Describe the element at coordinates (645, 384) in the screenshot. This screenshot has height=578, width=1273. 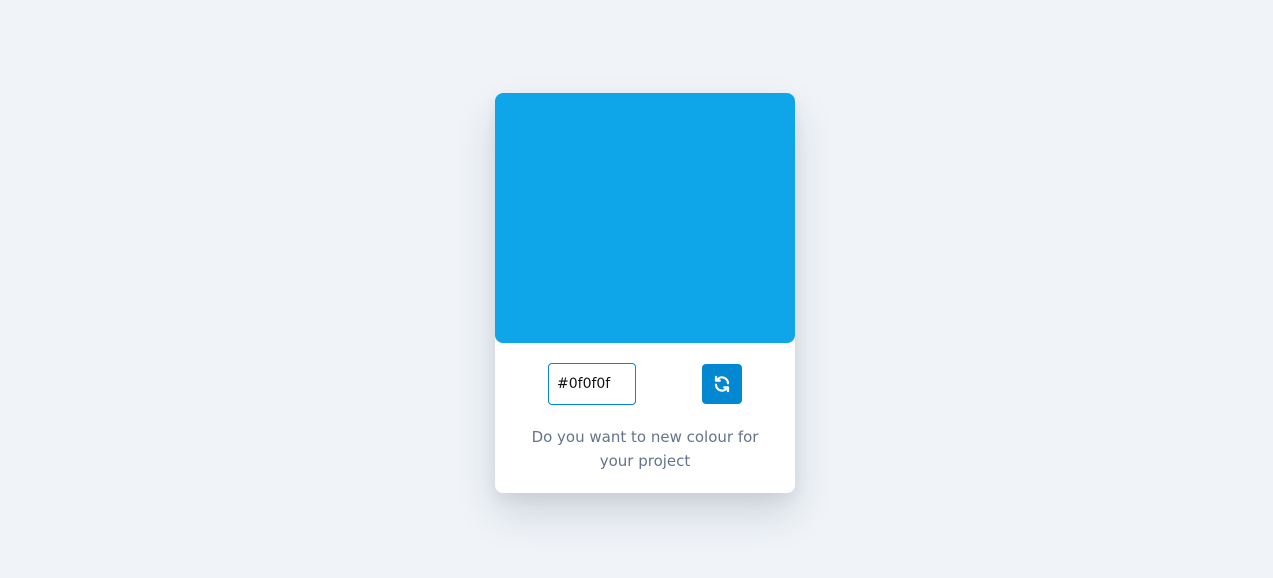
I see `controls-row` at that location.